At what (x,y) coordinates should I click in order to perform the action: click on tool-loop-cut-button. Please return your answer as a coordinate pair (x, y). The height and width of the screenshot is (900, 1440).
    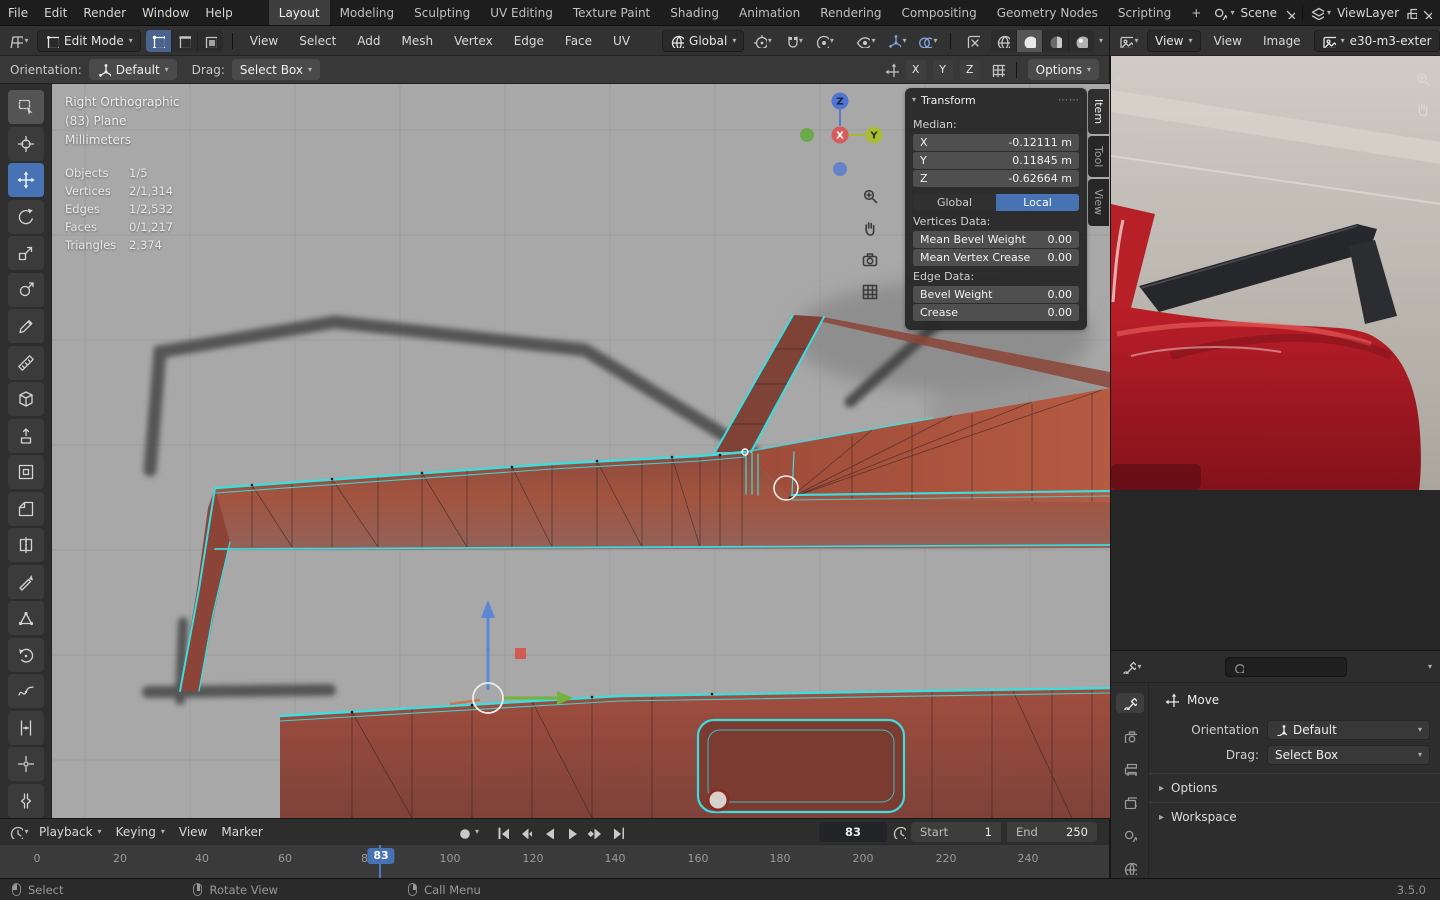
    Looking at the image, I should click on (25, 545).